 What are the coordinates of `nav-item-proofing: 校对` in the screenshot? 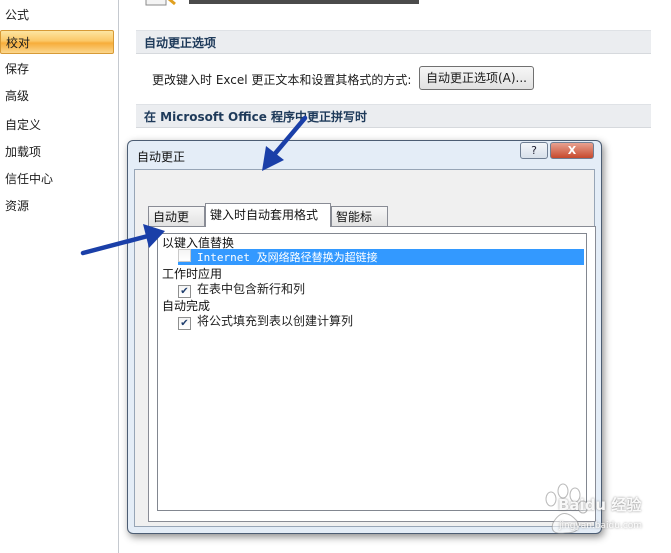 It's located at (57, 42).